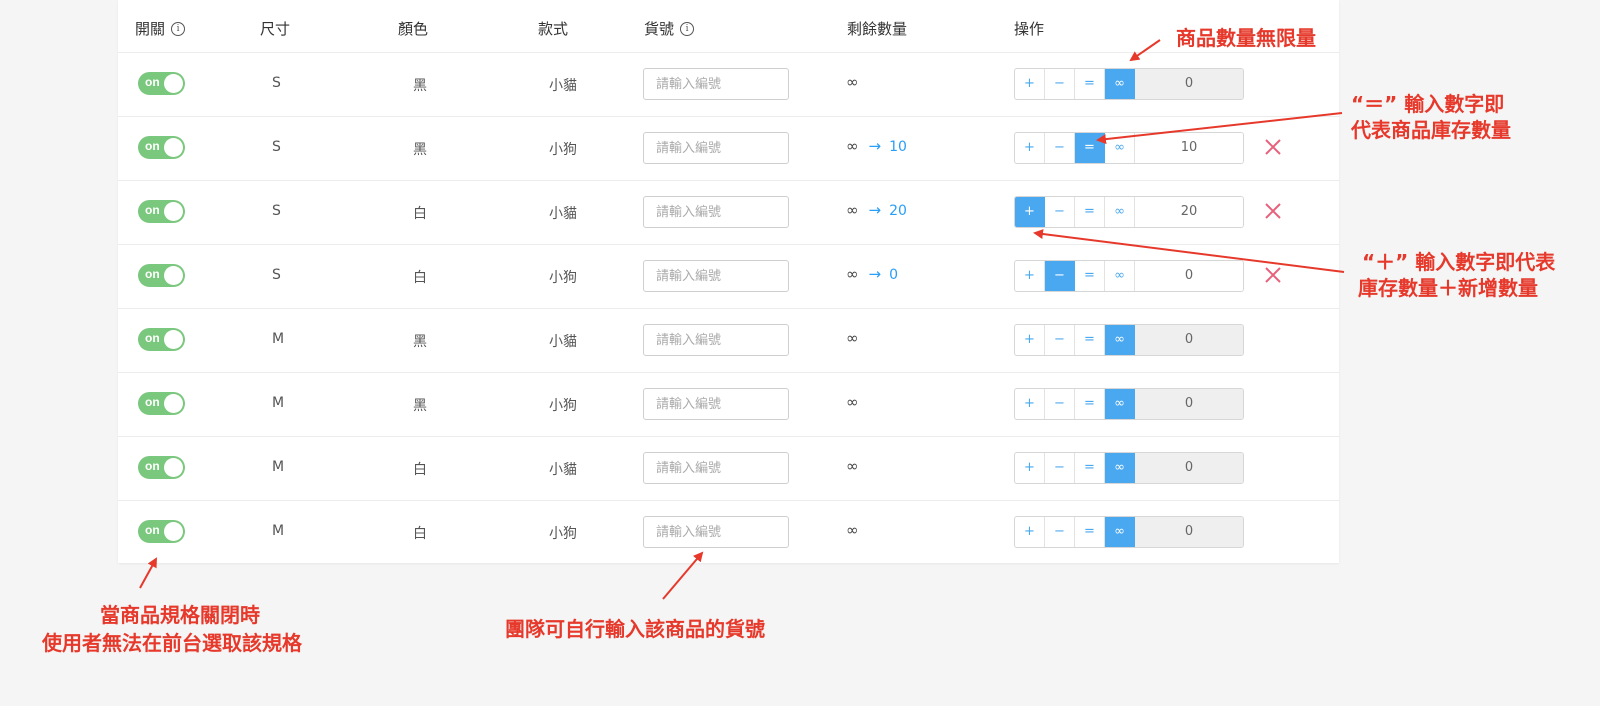 This screenshot has width=1600, height=706. Describe the element at coordinates (872, 274) in the screenshot. I see `remaining-cell: ∞ → 0` at that location.